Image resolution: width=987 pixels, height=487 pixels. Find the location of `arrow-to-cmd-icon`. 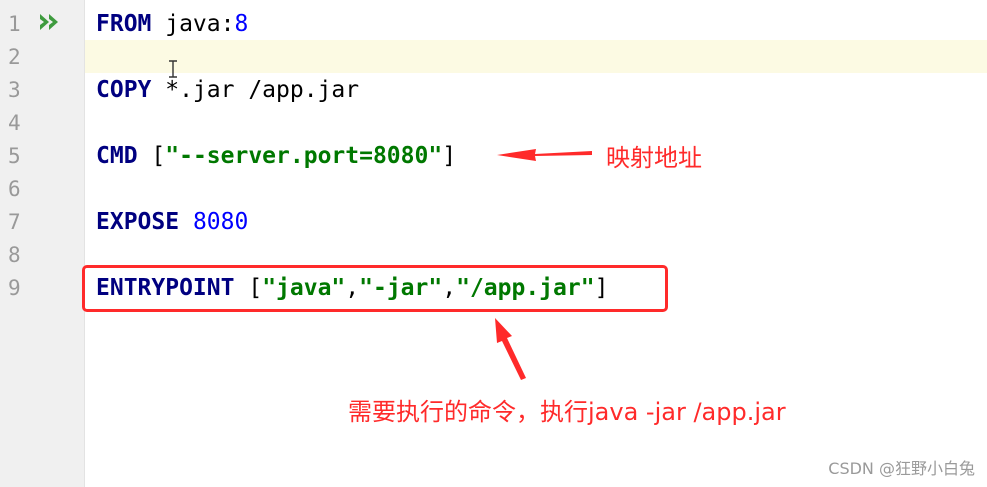

arrow-to-cmd-icon is located at coordinates (544, 155).